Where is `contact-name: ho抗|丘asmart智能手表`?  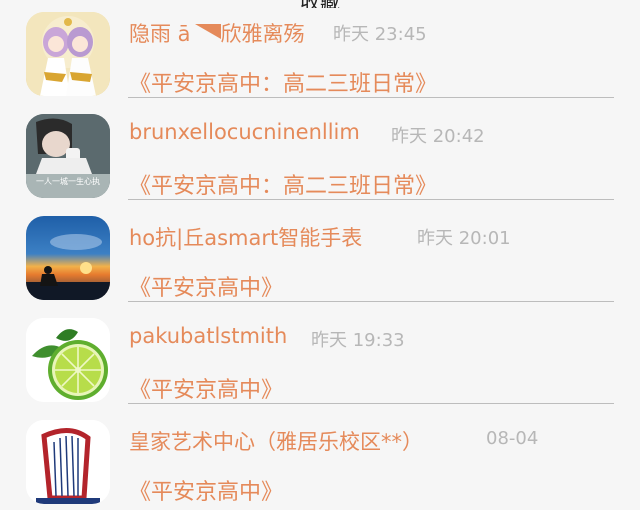 contact-name: ho抗|丘asmart智能手表 is located at coordinates (246, 238).